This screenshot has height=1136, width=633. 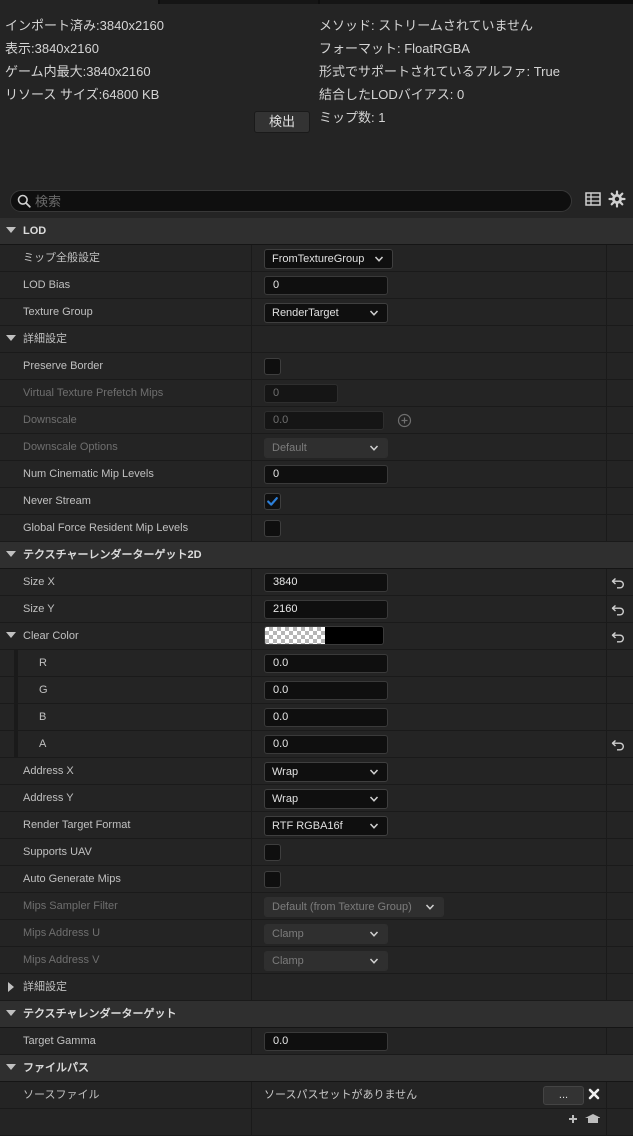 What do you see at coordinates (61, 258) in the screenshot?
I see `property-label: ミップ全般設定` at bounding box center [61, 258].